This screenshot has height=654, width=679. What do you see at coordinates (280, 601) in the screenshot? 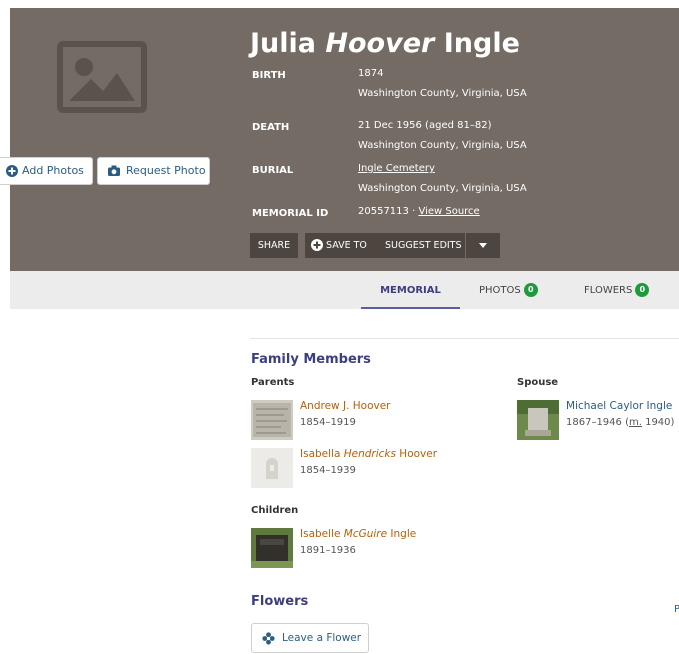
I see `flowers-heading: Flowers` at bounding box center [280, 601].